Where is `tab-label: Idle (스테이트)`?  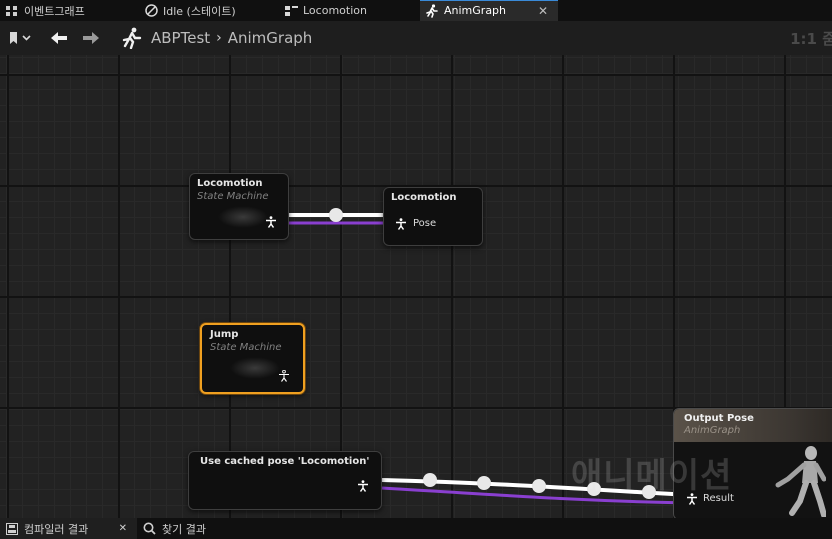
tab-label: Idle (스테이트) is located at coordinates (199, 11).